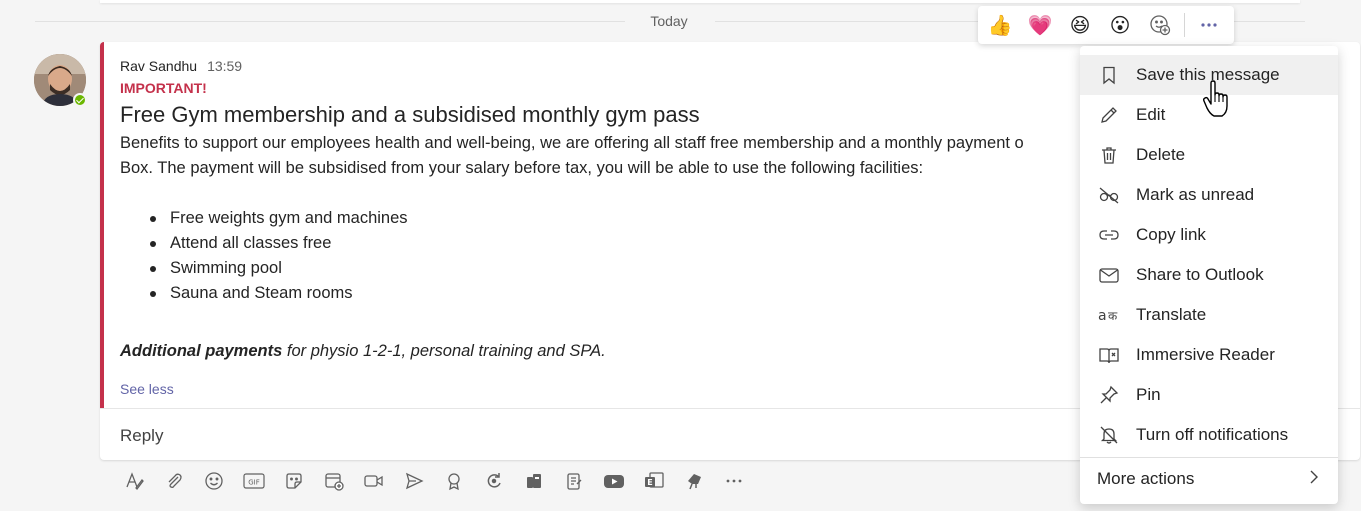 This screenshot has height=511, width=1361. Describe the element at coordinates (1171, 234) in the screenshot. I see `menu-item-label: Copy link` at that location.